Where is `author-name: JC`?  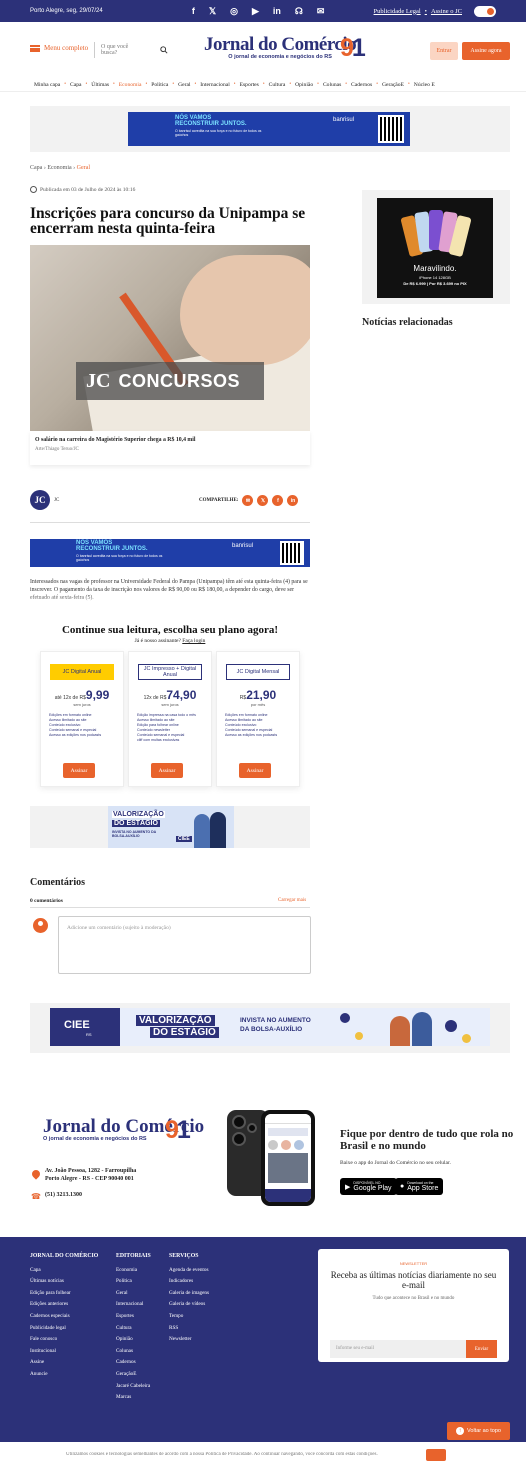
author-name: JC is located at coordinates (57, 500).